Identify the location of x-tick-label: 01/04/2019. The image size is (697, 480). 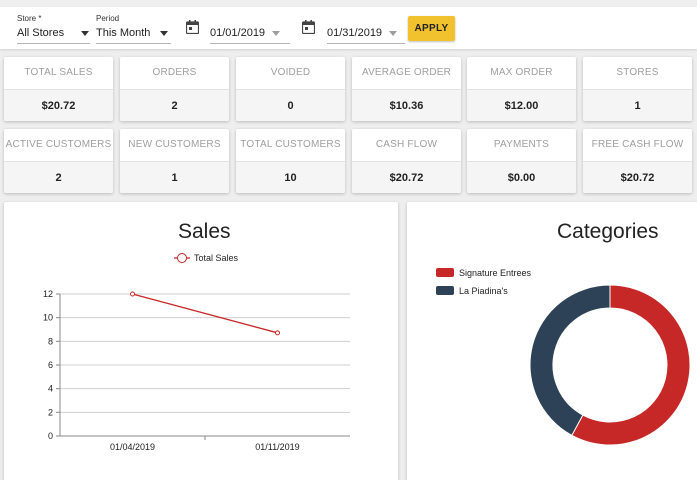
(132, 447).